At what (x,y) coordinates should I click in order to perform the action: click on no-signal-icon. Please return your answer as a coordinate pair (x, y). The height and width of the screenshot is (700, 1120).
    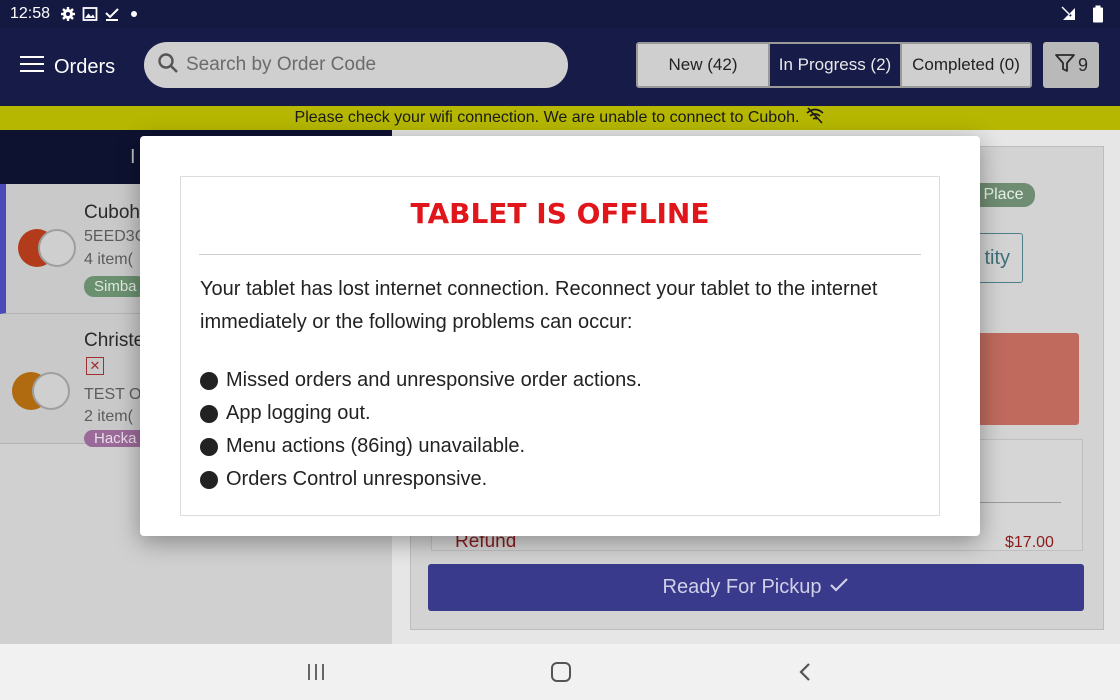
    Looking at the image, I should click on (1070, 14).